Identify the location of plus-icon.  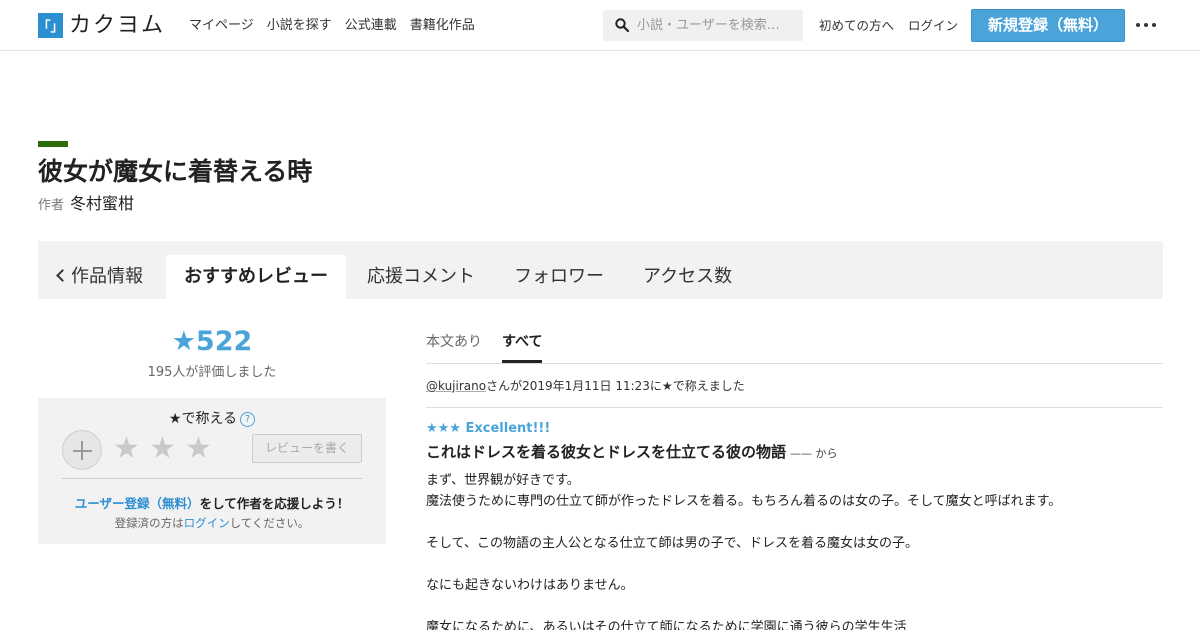
(82, 450).